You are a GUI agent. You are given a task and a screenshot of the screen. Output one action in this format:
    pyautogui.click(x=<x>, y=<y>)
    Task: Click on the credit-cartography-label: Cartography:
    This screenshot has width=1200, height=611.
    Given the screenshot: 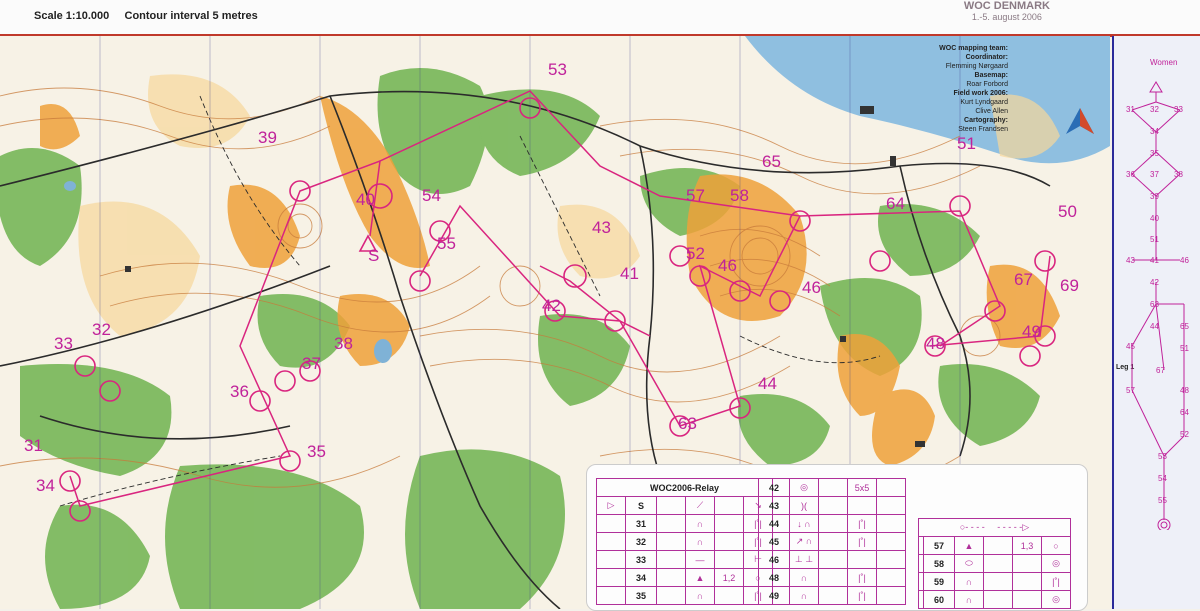 What is the action you would take?
    pyautogui.click(x=986, y=120)
    